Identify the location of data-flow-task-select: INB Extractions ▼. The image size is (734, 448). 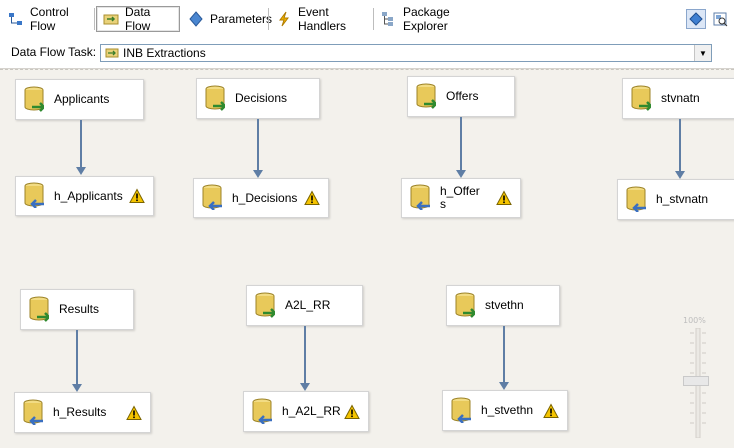
(406, 53).